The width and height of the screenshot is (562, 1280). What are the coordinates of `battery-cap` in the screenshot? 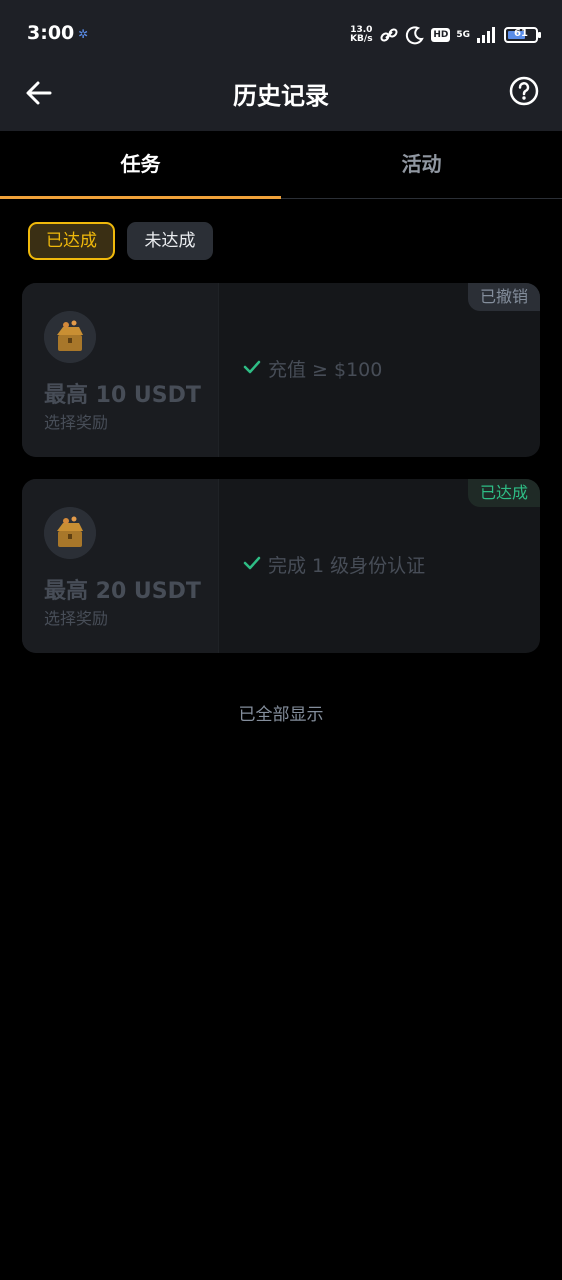 It's located at (539, 35).